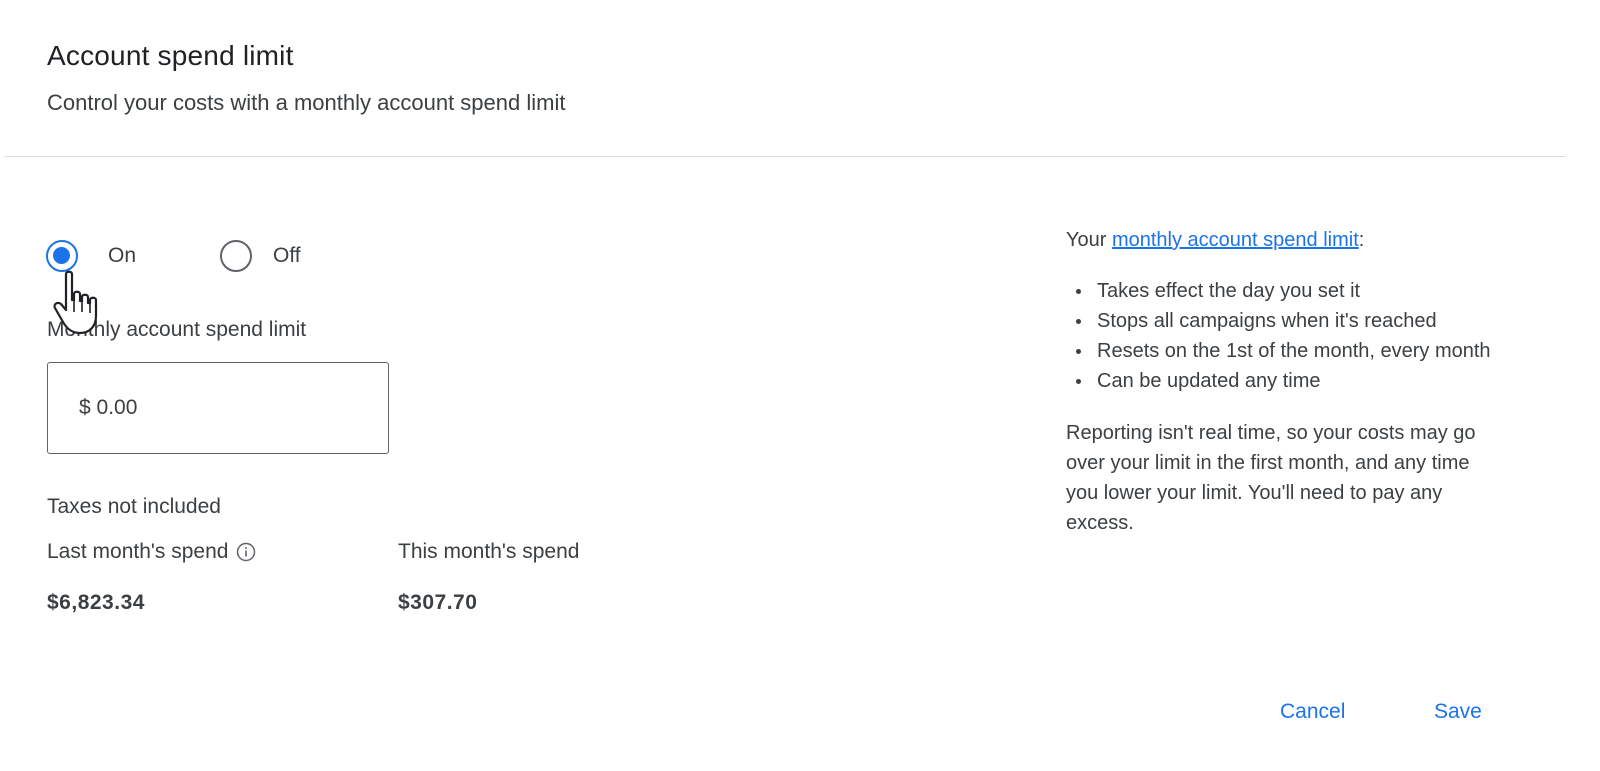 This screenshot has width=1600, height=771. I want to click on this-month-spend-label: This month's spend, so click(488, 552).